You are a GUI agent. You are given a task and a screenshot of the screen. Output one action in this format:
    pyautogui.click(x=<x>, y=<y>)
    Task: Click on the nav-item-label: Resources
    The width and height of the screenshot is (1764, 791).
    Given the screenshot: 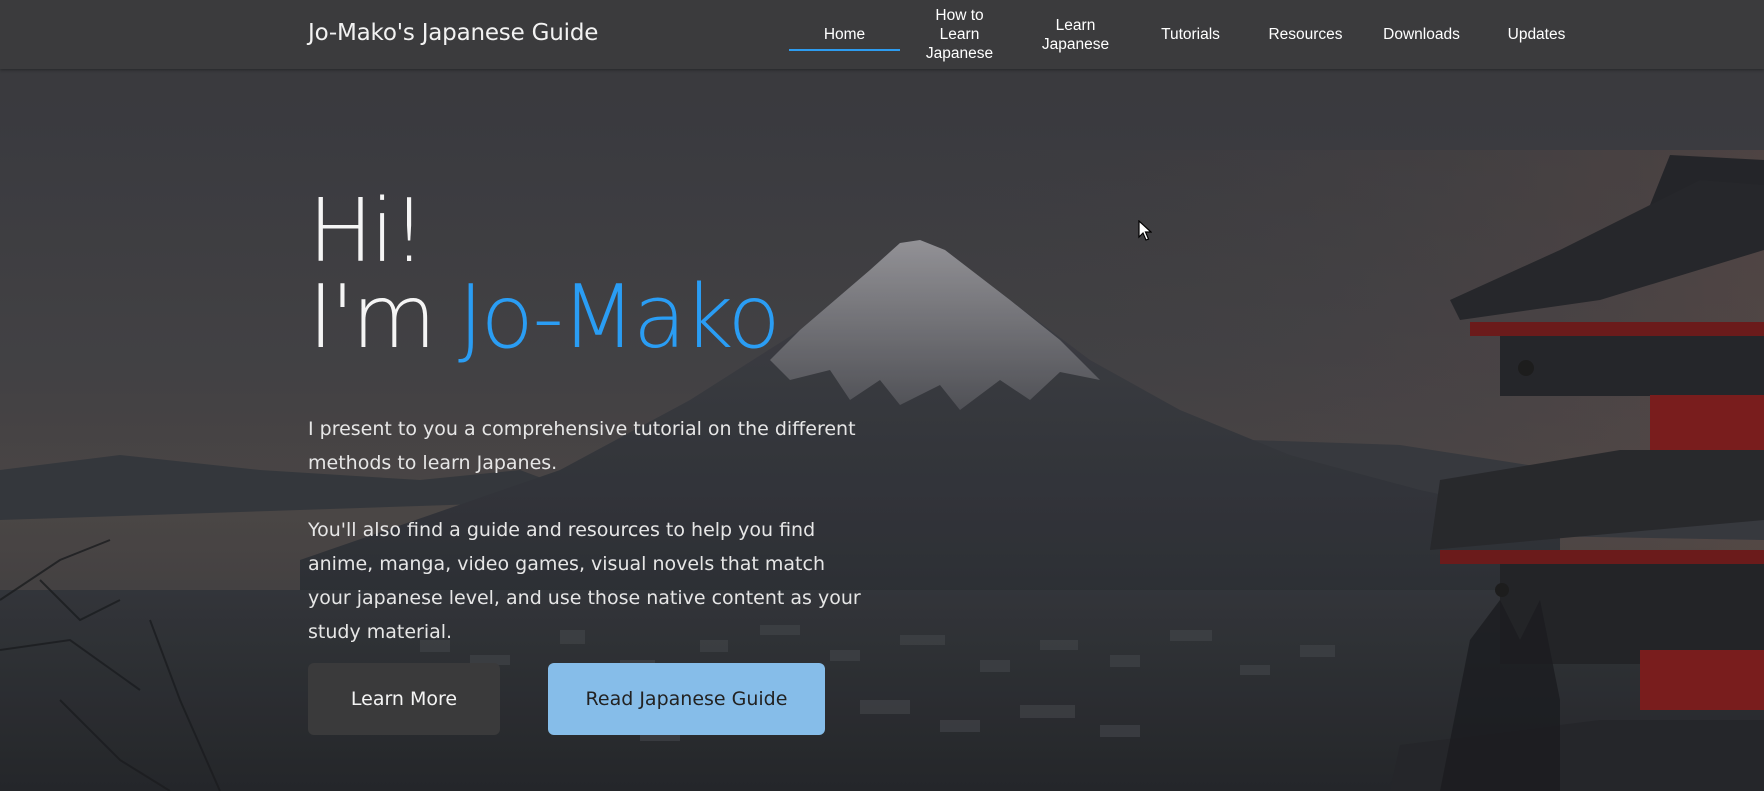 What is the action you would take?
    pyautogui.click(x=1305, y=34)
    